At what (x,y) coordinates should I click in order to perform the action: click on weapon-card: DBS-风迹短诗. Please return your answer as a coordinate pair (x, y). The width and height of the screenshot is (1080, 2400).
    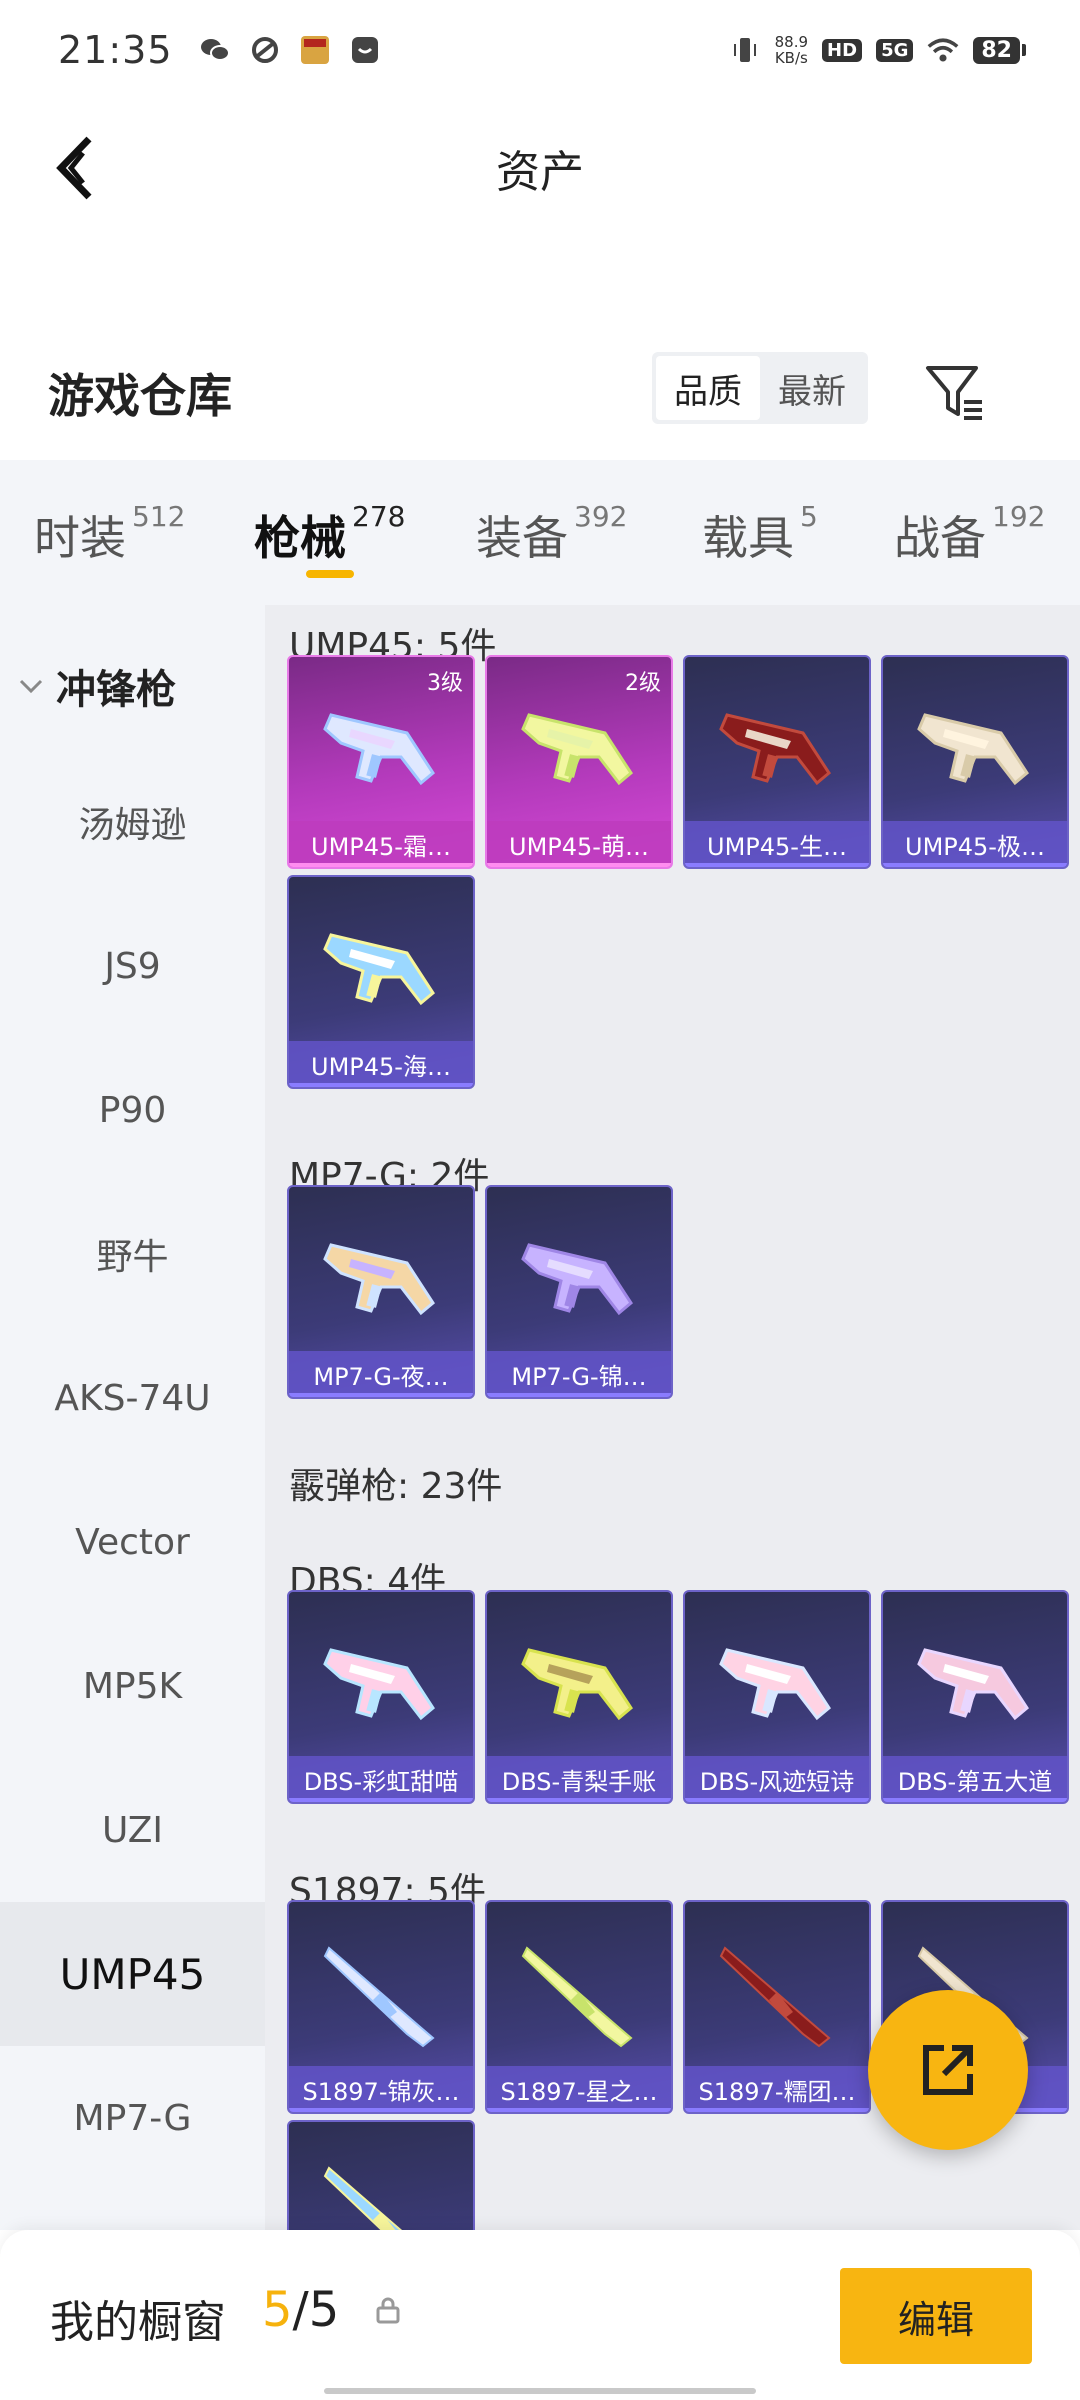
    Looking at the image, I should click on (777, 1697).